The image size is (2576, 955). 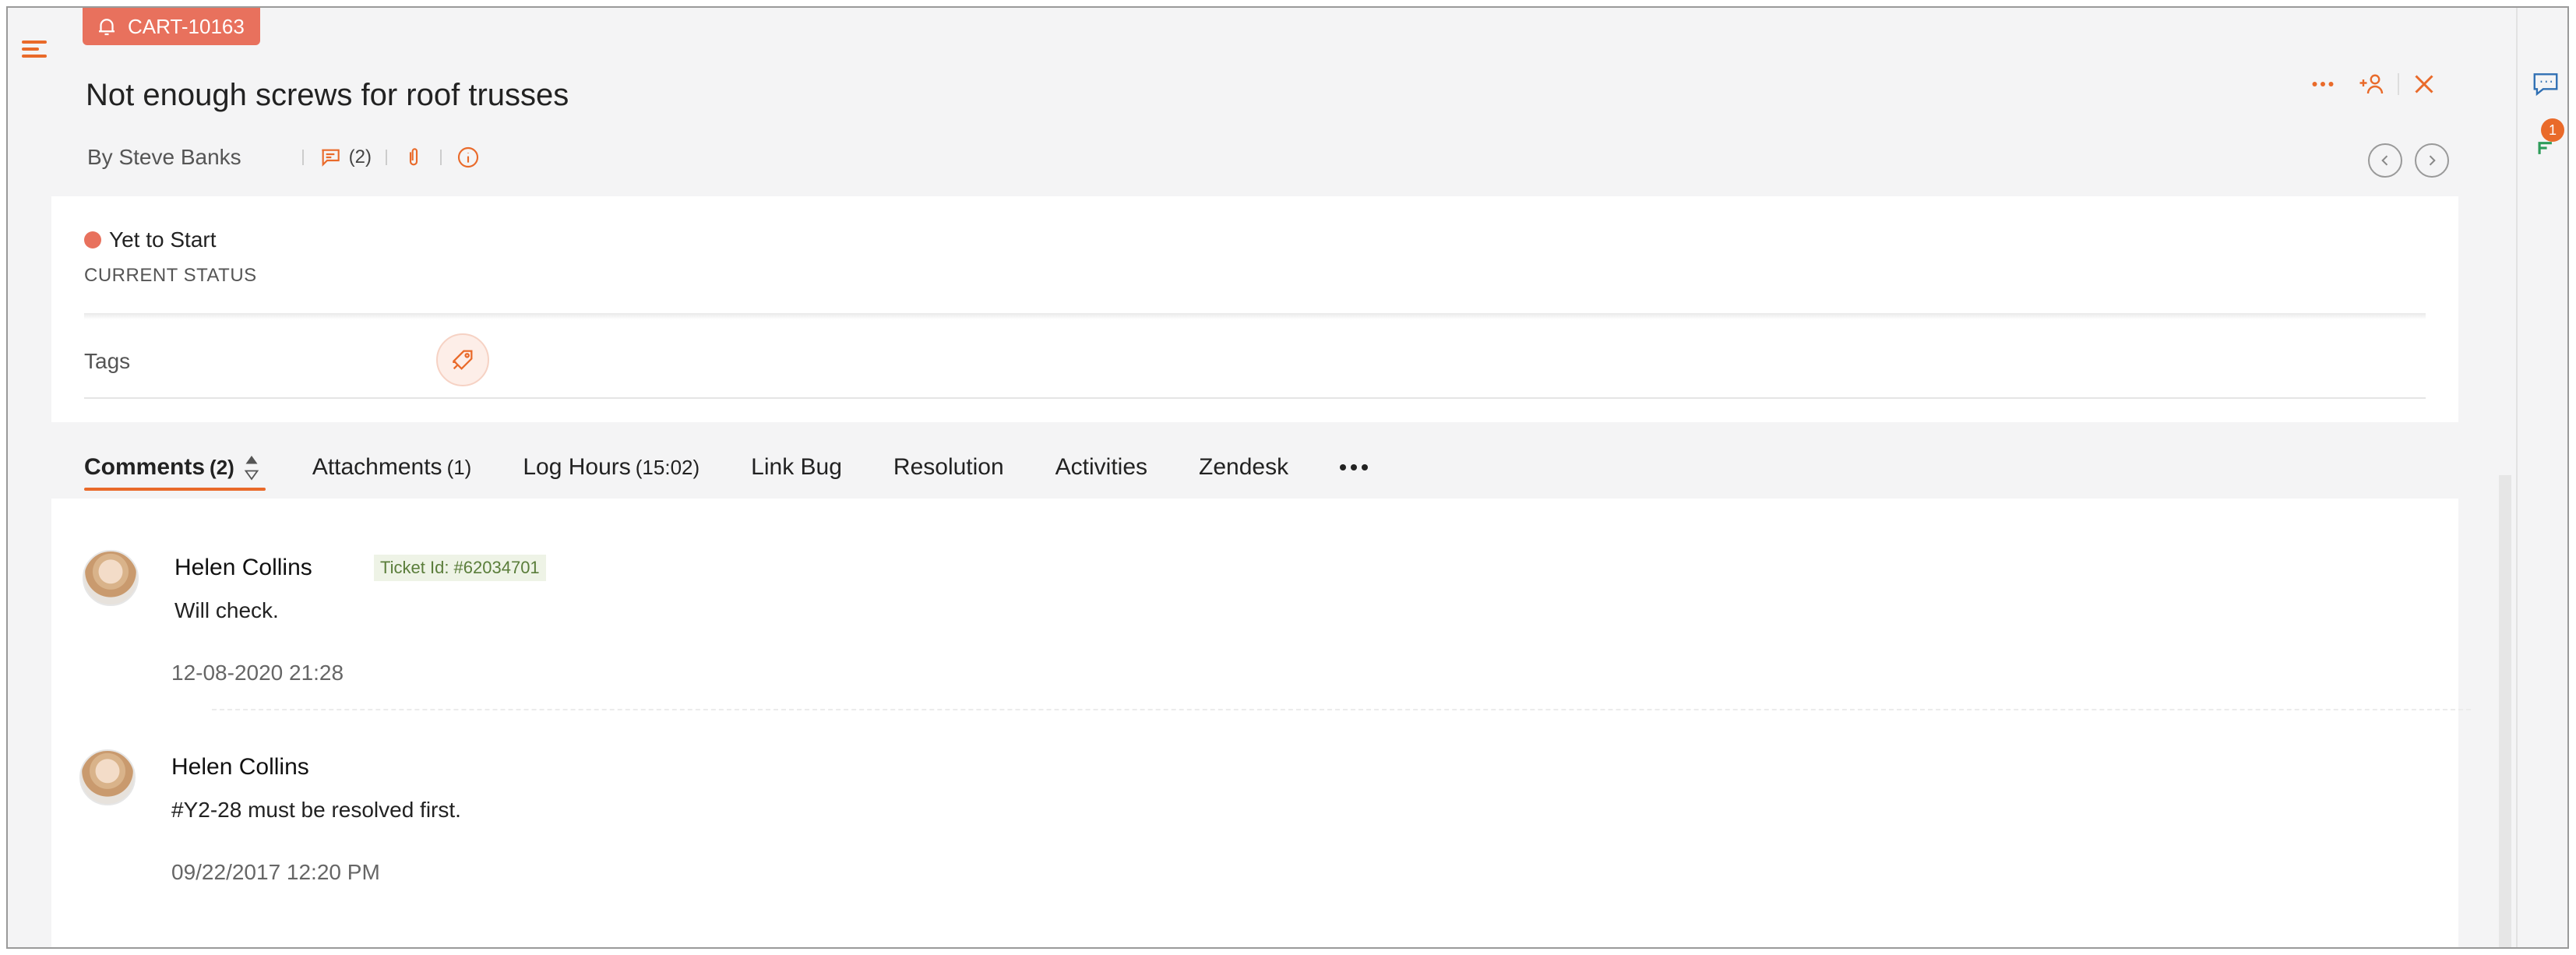 What do you see at coordinates (252, 467) in the screenshot?
I see `sort-icon` at bounding box center [252, 467].